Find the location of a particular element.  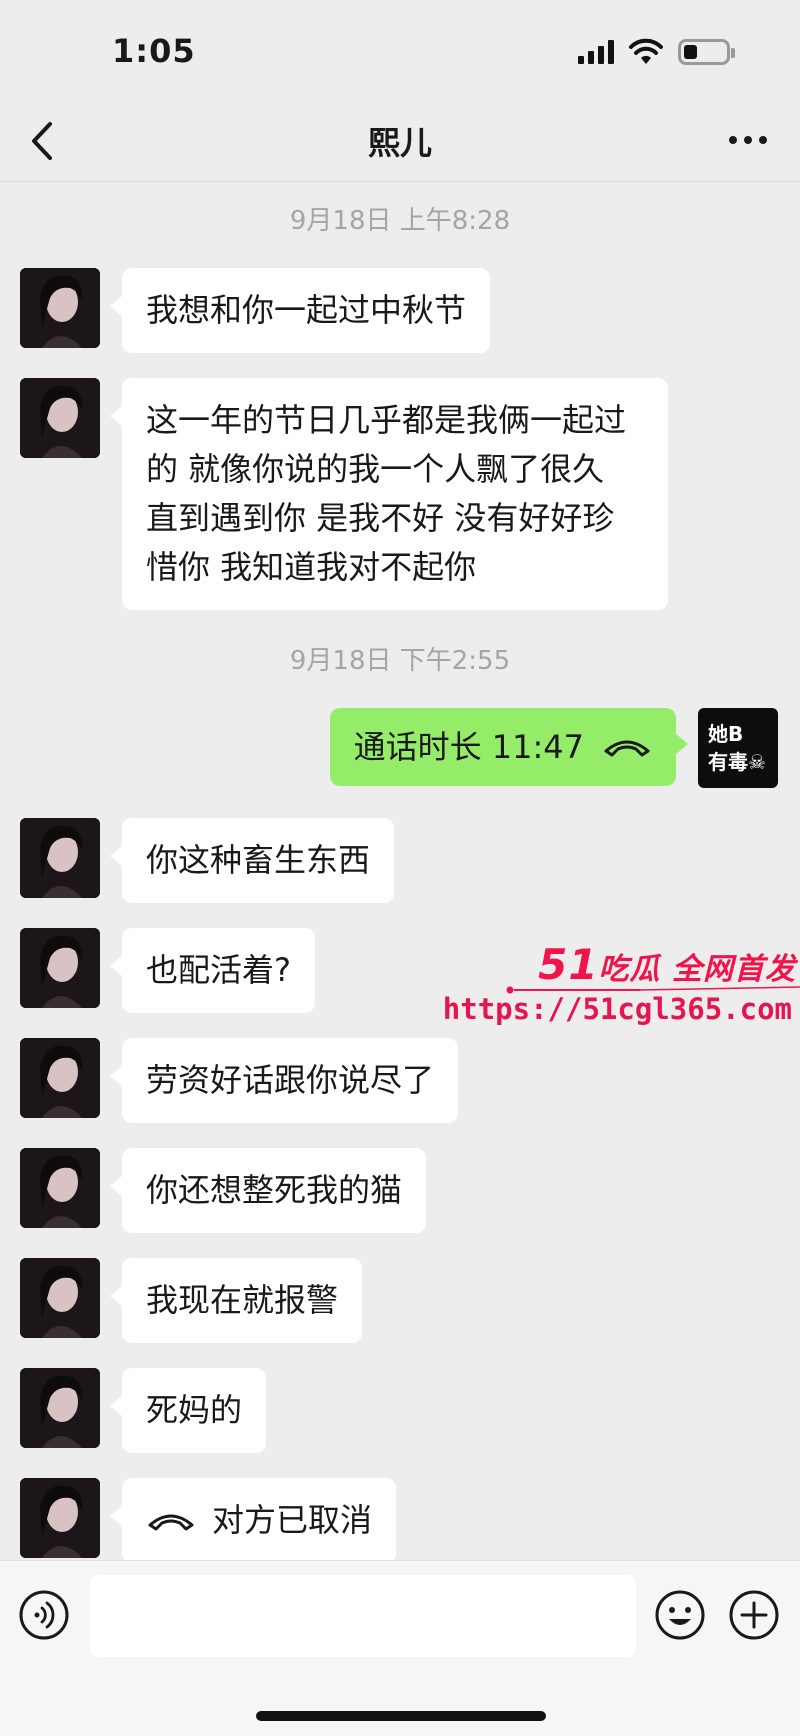

canceled-call-bubble: 对方已取消 is located at coordinates (253, 1520).